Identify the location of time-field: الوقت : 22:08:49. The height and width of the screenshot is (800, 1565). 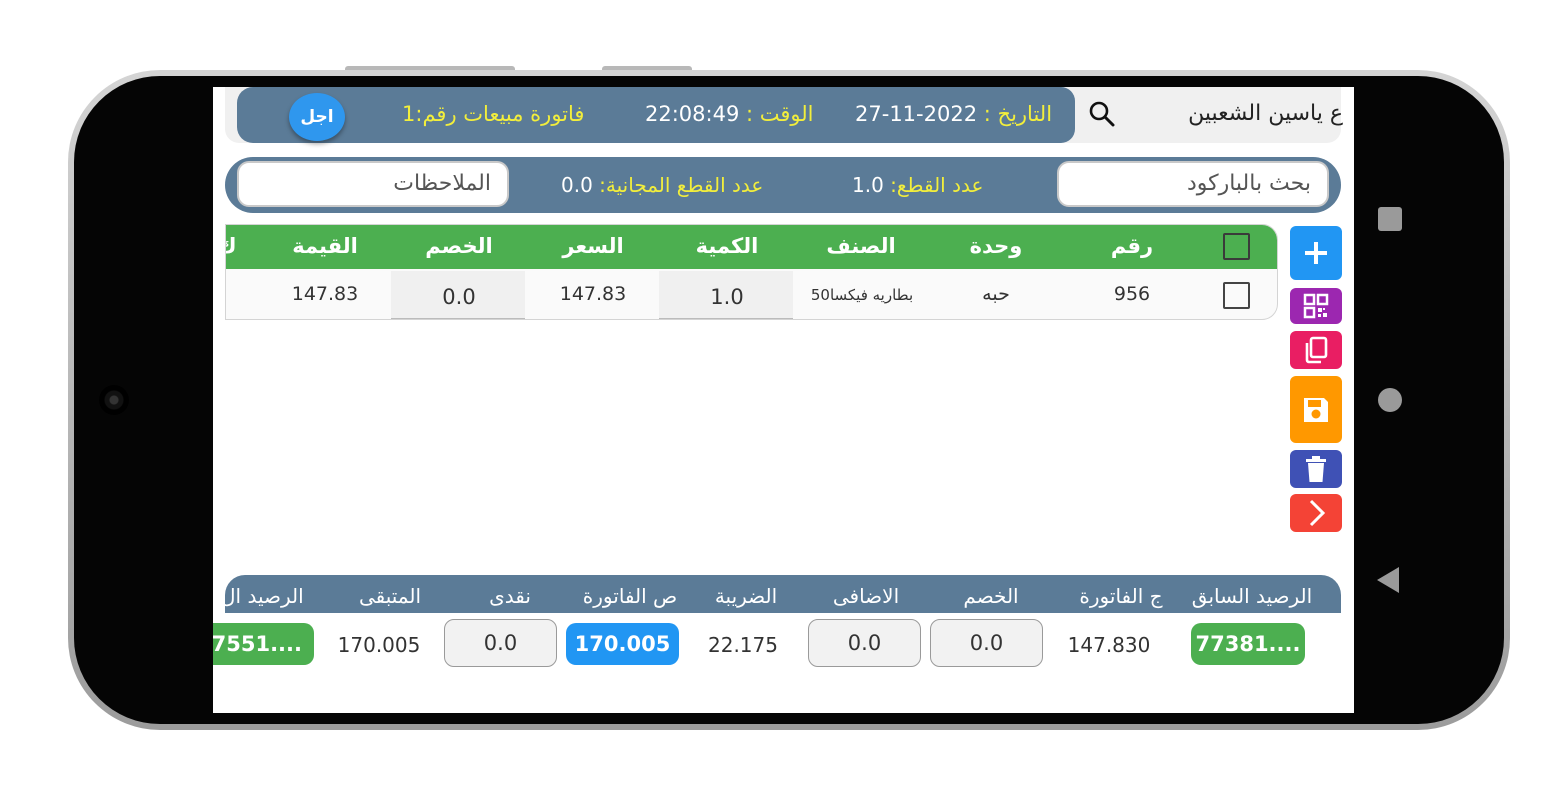
(729, 114).